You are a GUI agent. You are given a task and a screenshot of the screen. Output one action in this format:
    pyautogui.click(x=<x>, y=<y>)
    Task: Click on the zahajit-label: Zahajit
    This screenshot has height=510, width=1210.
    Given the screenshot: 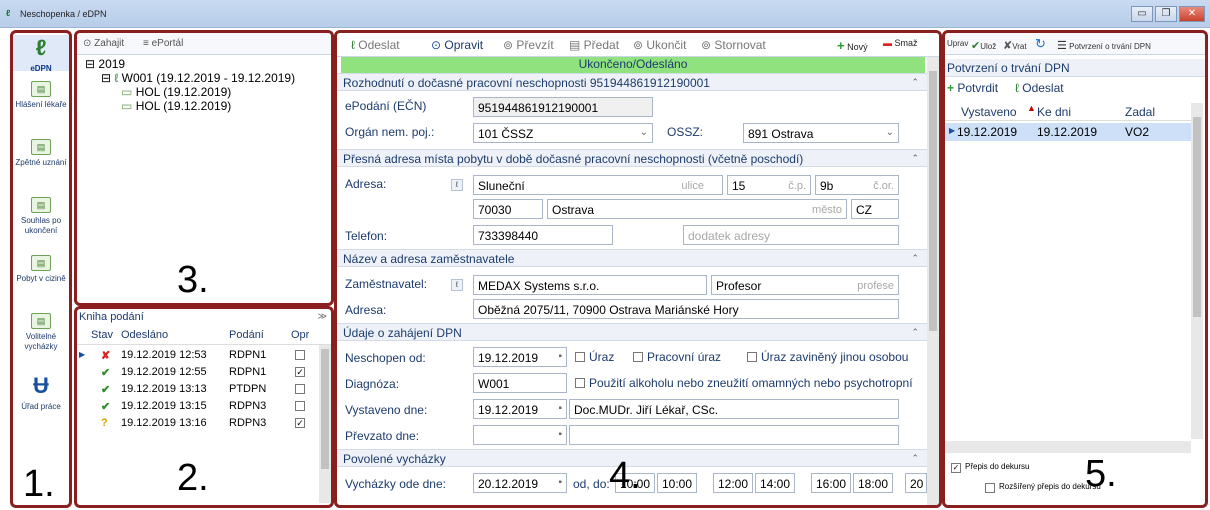 What is the action you would take?
    pyautogui.click(x=109, y=43)
    